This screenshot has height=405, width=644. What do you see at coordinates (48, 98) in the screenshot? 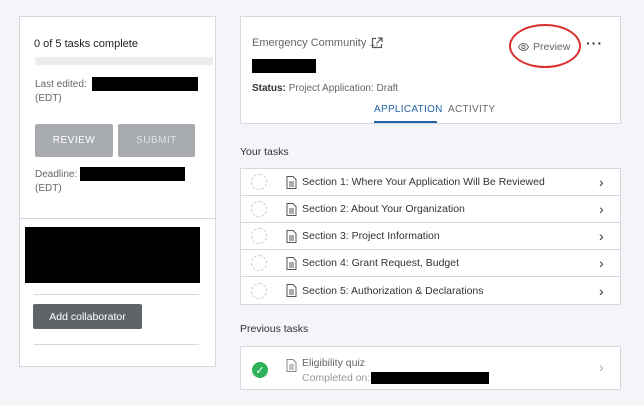
I see `last-edited-tz: (EDT)` at bounding box center [48, 98].